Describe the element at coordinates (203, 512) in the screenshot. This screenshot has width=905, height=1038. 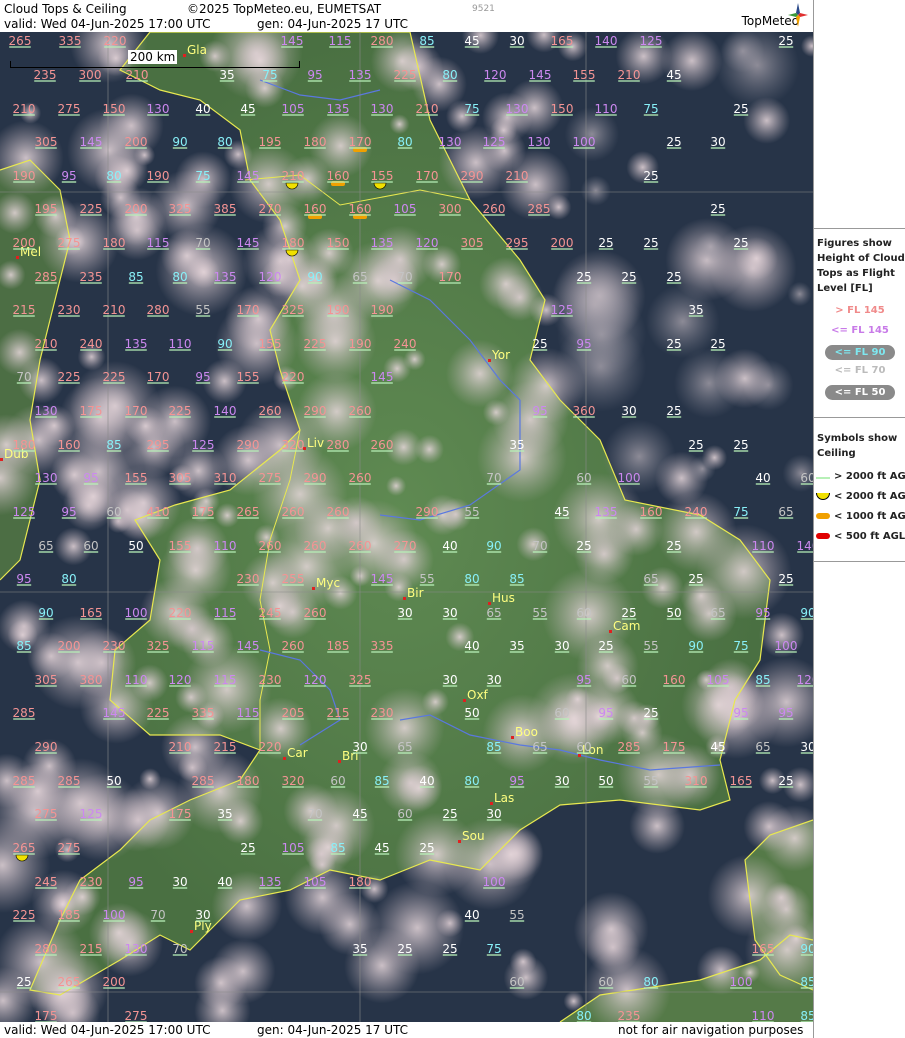
I see `cloud-top-value: 175` at that location.